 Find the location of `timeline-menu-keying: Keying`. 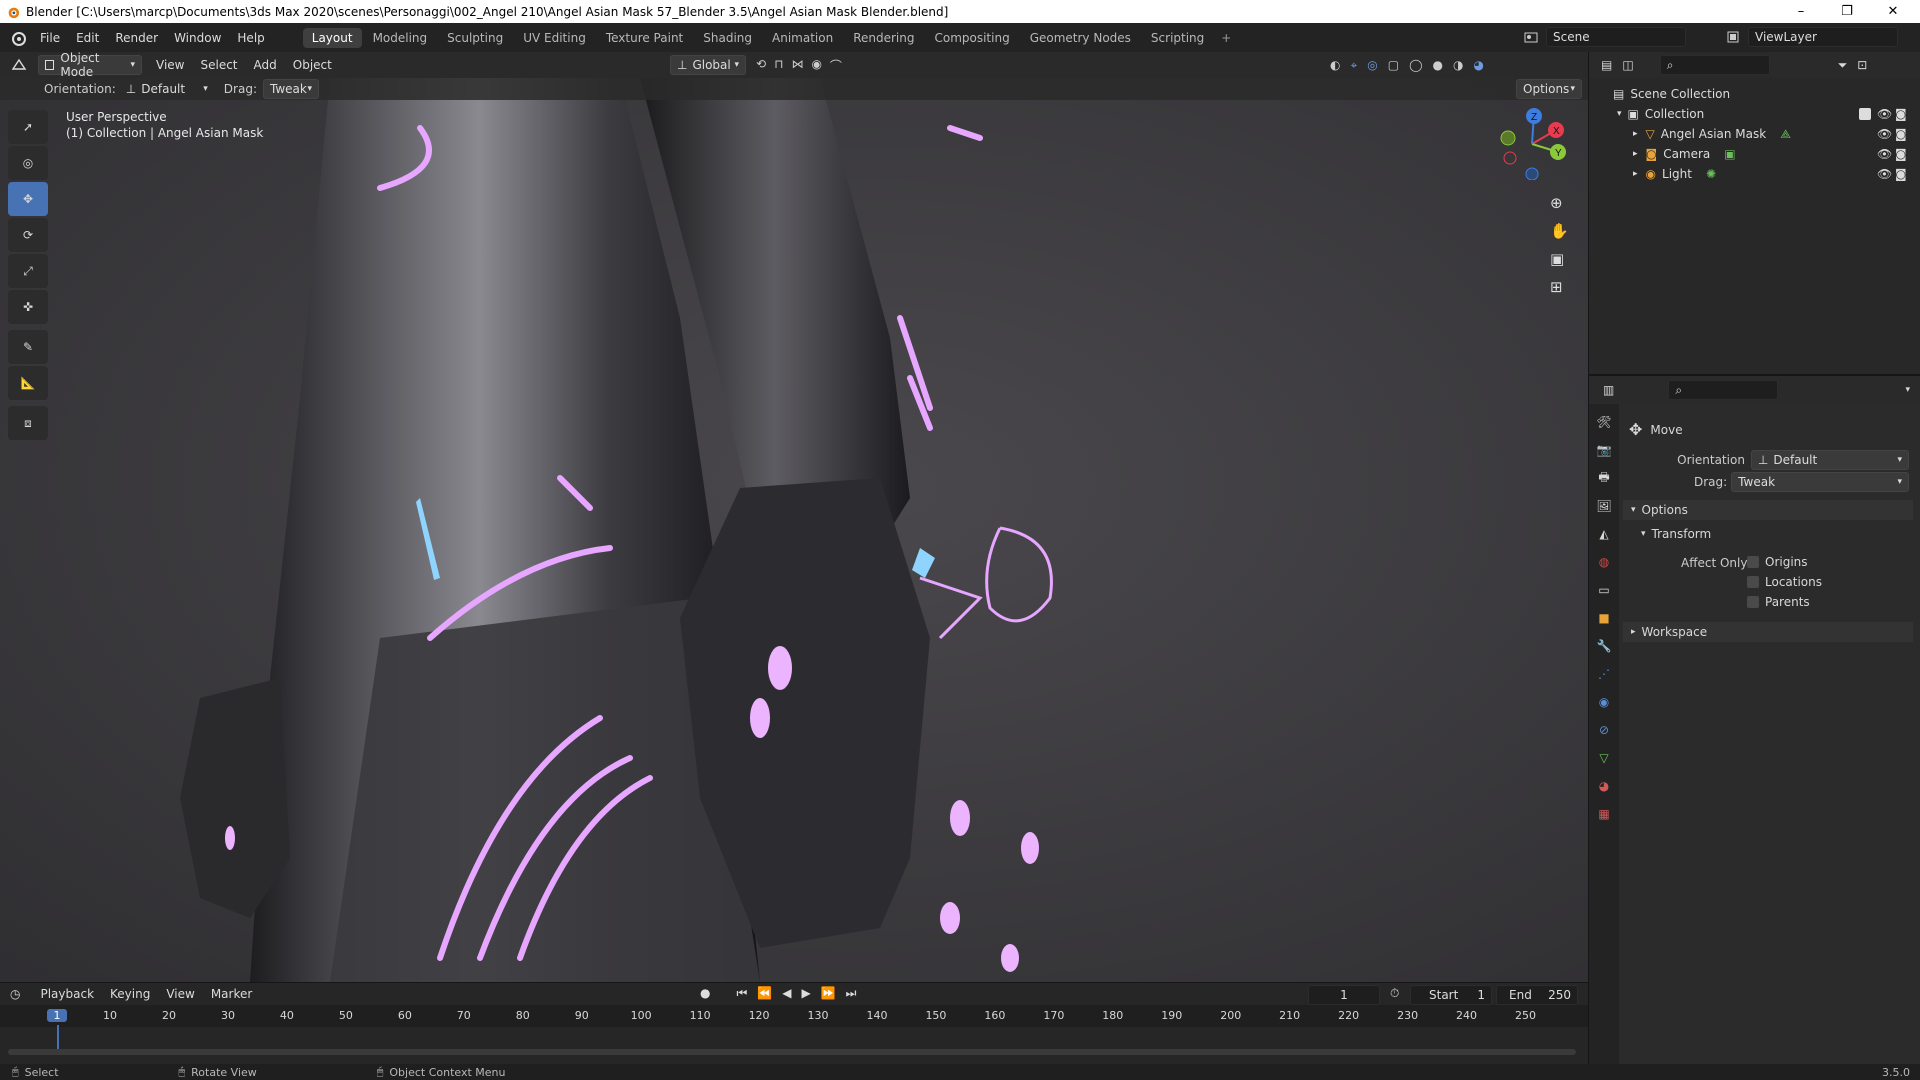

timeline-menu-keying: Keying is located at coordinates (130, 994).